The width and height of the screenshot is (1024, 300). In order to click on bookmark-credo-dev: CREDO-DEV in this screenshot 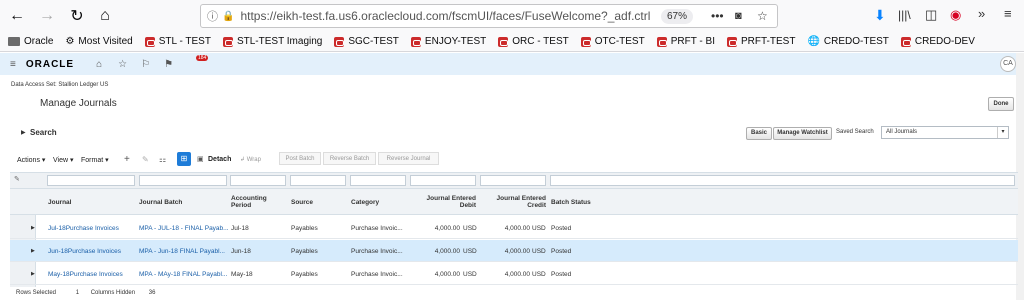, I will do `click(937, 41)`.